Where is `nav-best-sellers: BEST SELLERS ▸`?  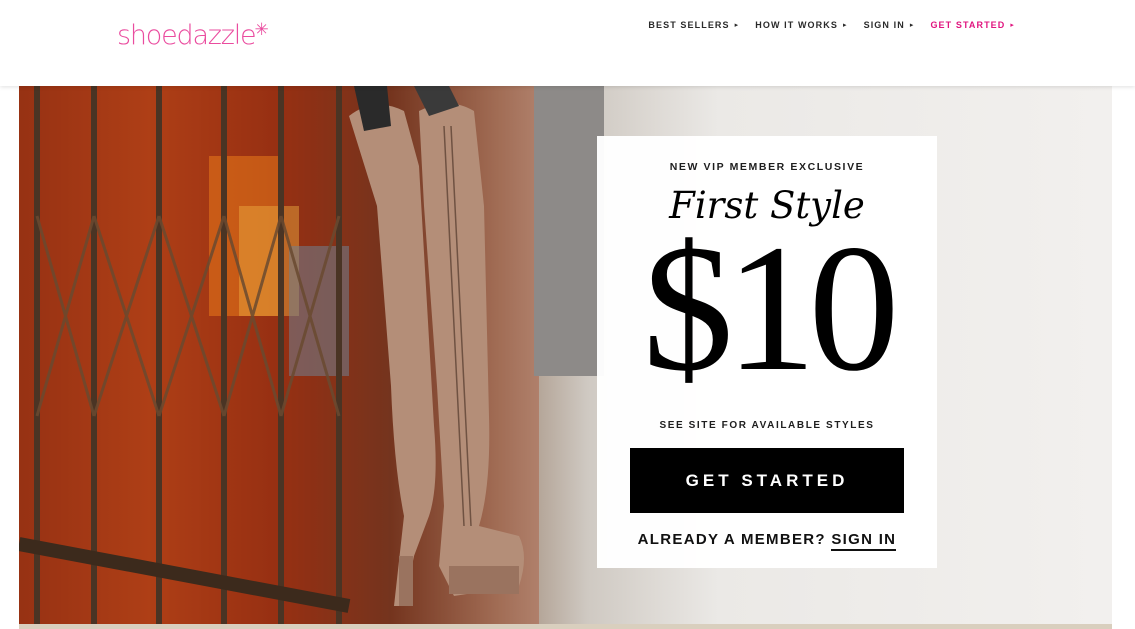
nav-best-sellers: BEST SELLERS ▸ is located at coordinates (693, 25).